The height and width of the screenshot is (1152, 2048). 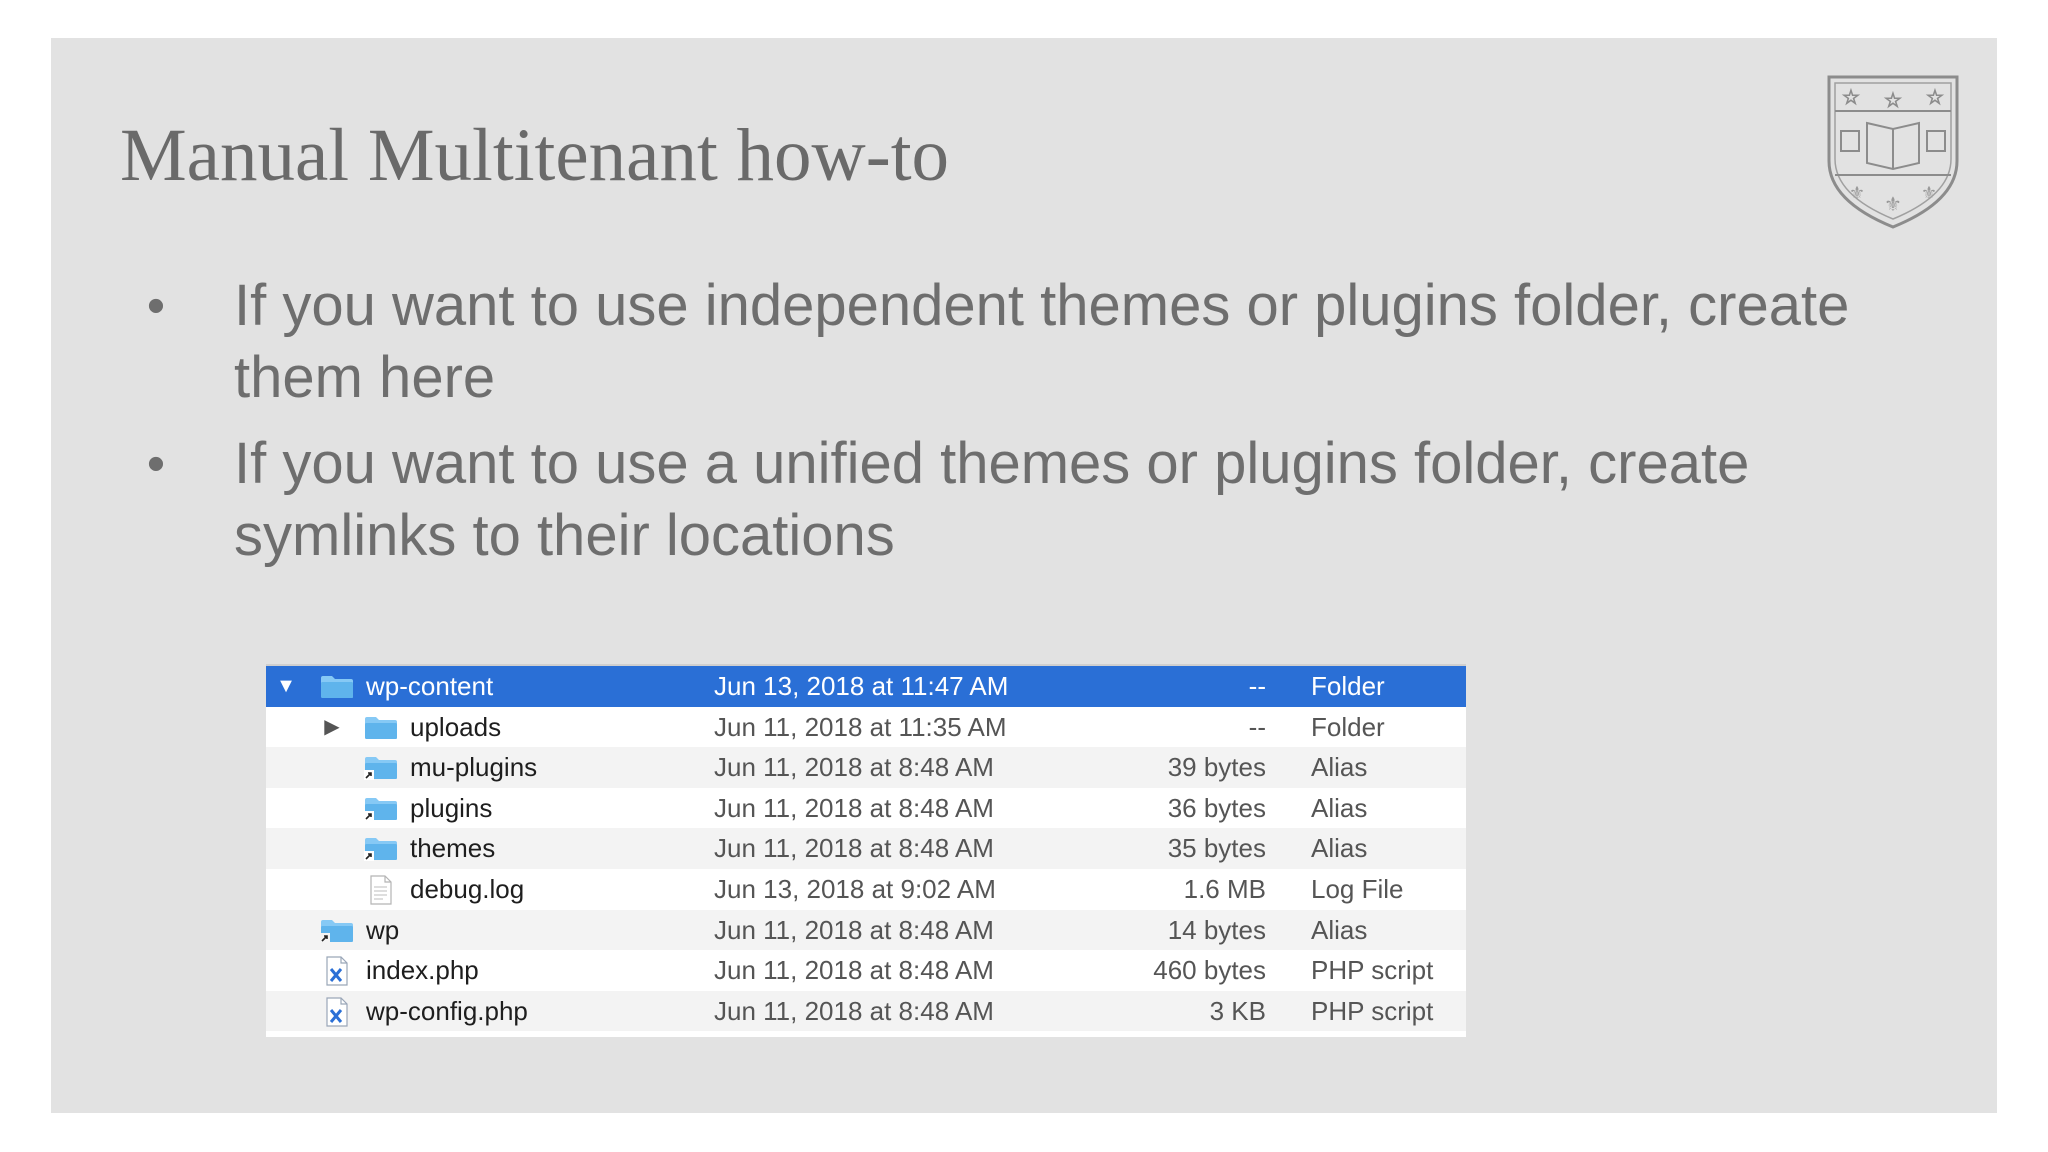 I want to click on file-name: wp-content, so click(x=430, y=686).